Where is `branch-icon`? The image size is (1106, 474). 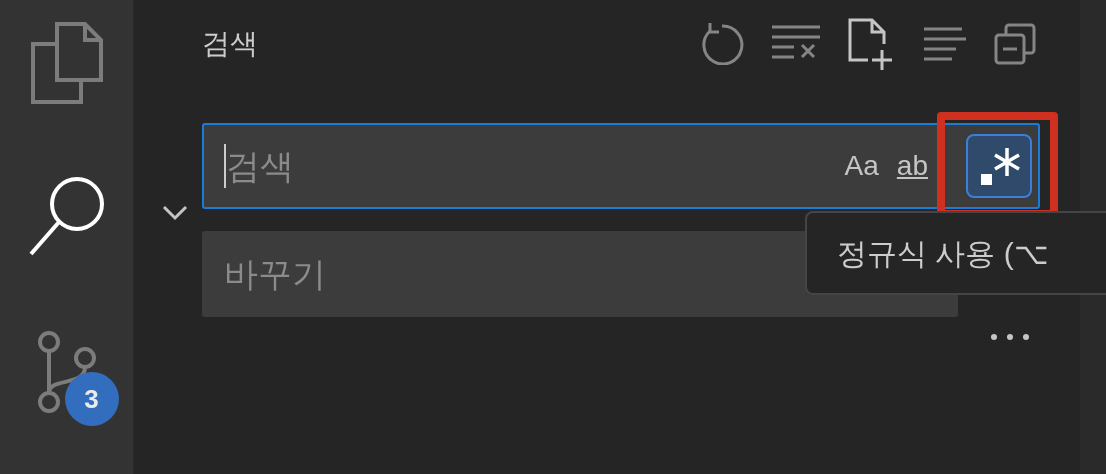
branch-icon is located at coordinates (66, 372).